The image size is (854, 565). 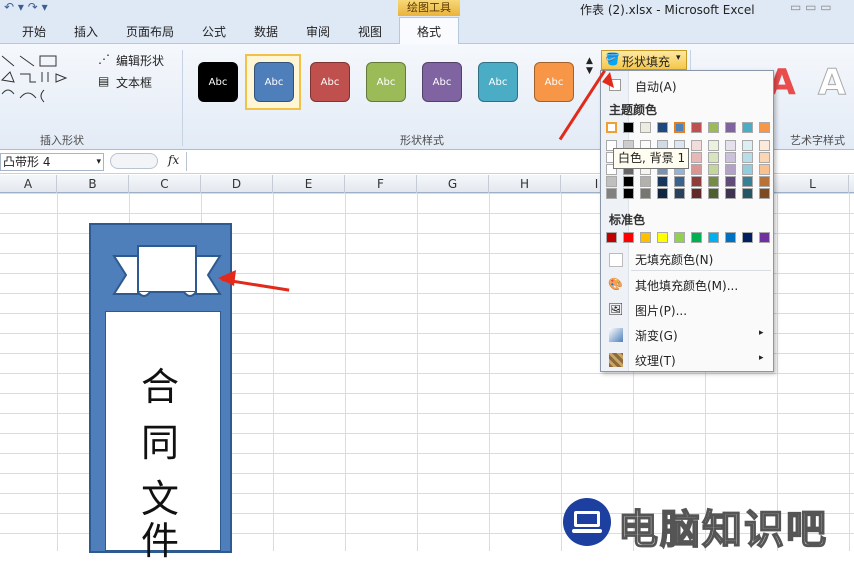 What do you see at coordinates (168, 273) in the screenshot?
I see `banner-ribbon-icon` at bounding box center [168, 273].